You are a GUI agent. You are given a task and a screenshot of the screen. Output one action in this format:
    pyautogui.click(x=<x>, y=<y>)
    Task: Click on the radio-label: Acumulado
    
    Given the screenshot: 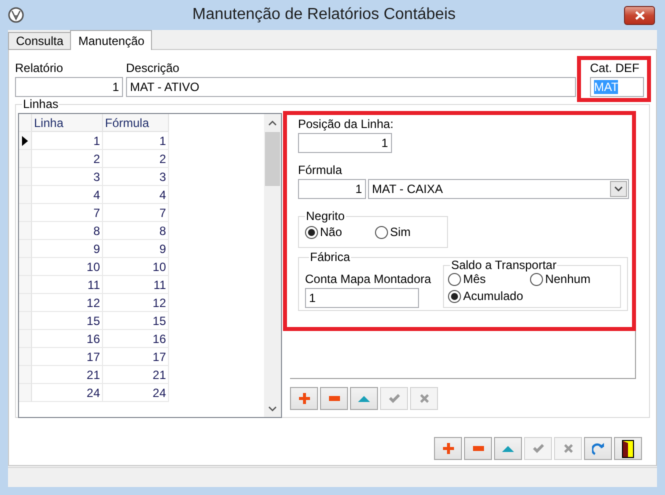 What is the action you would take?
    pyautogui.click(x=493, y=296)
    